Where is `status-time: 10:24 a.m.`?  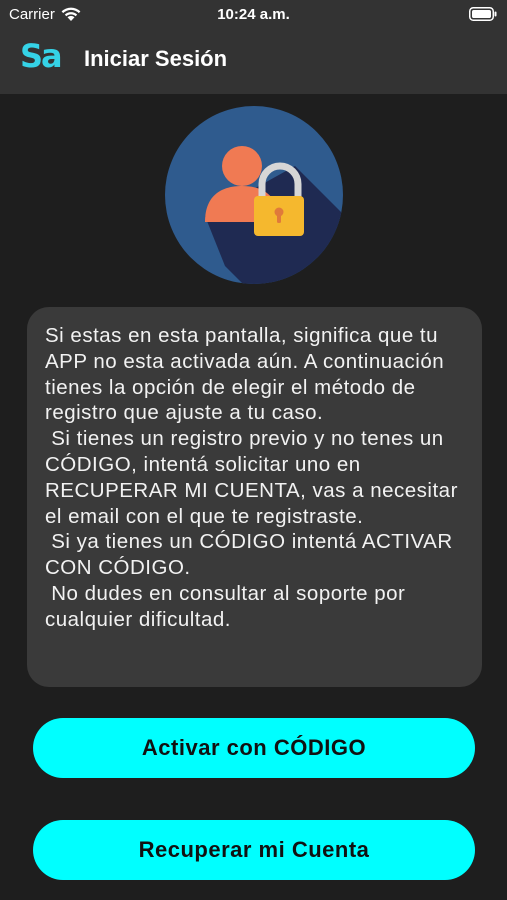
status-time: 10:24 a.m. is located at coordinates (253, 14).